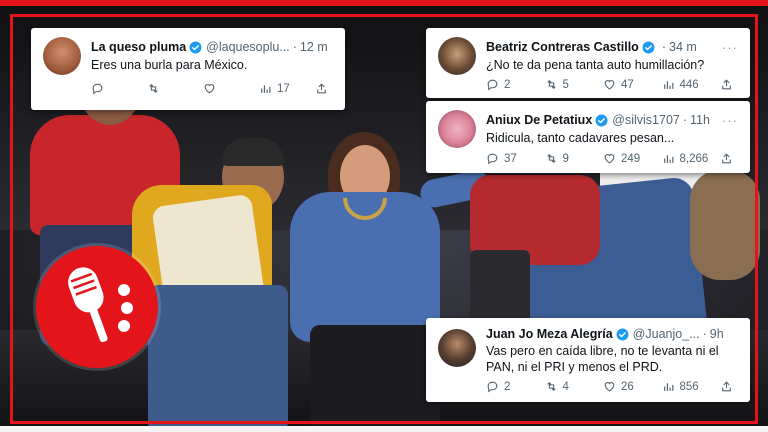  I want to click on like-count: 249, so click(631, 158).